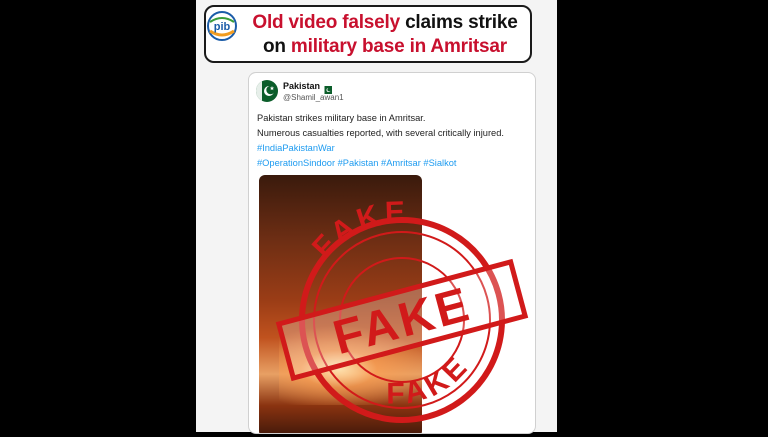 Image resolution: width=768 pixels, height=437 pixels. Describe the element at coordinates (301, 86) in the screenshot. I see `account-name: Pakistan` at that location.